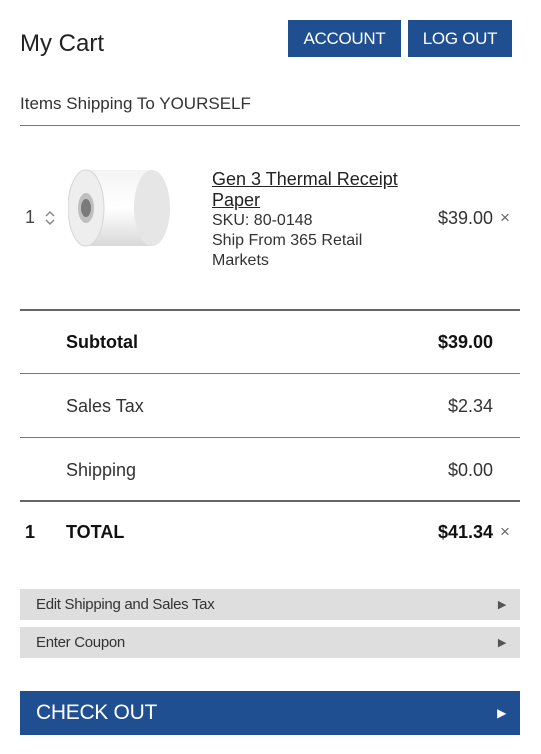 The image size is (541, 754). Describe the element at coordinates (30, 532) in the screenshot. I see `total-item-count: 1` at that location.